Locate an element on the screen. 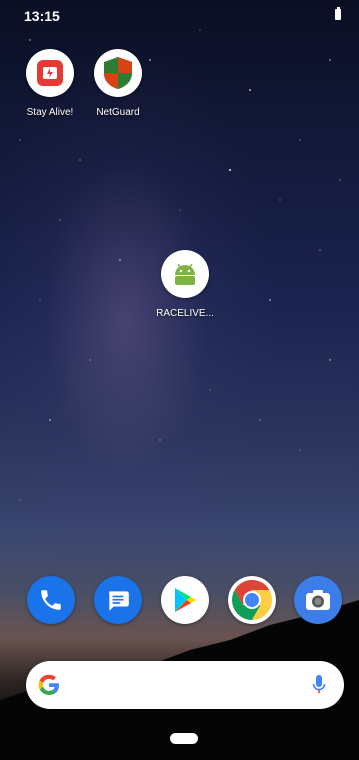  status-time: 13:15 is located at coordinates (42, 16).